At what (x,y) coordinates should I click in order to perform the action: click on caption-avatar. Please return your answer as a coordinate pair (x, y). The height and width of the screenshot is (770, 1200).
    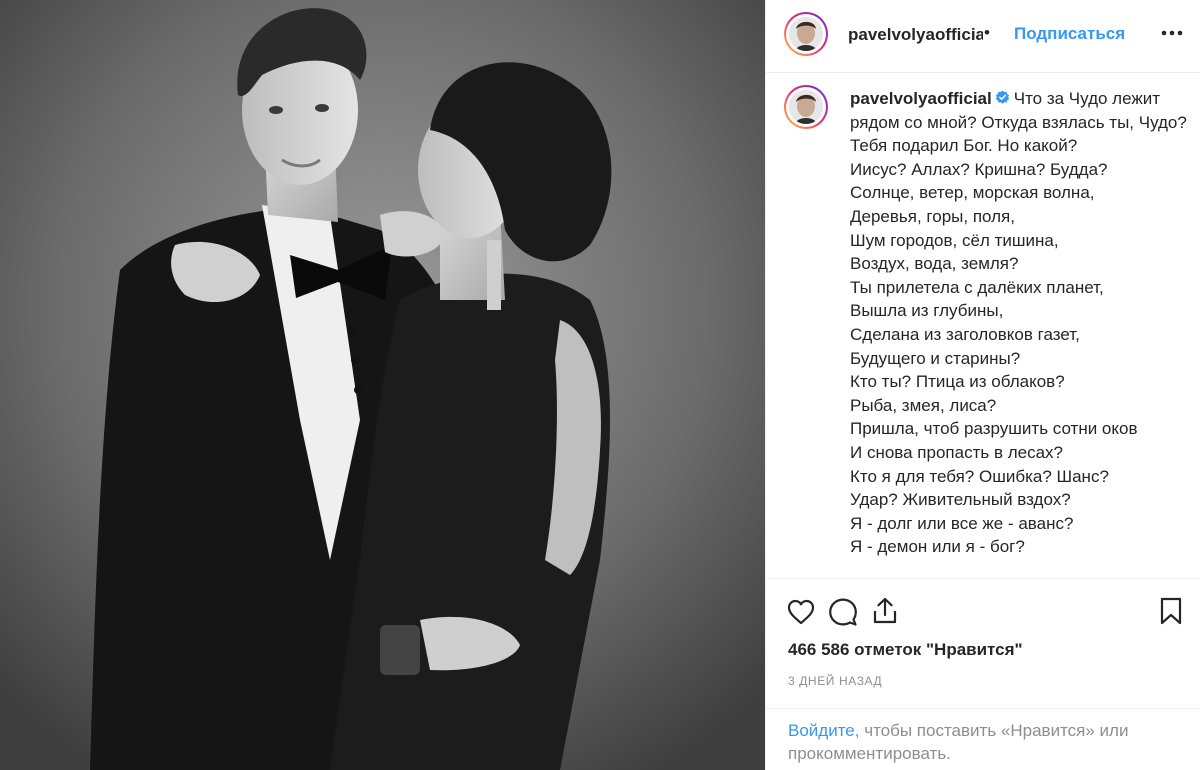
    Looking at the image, I should click on (806, 107).